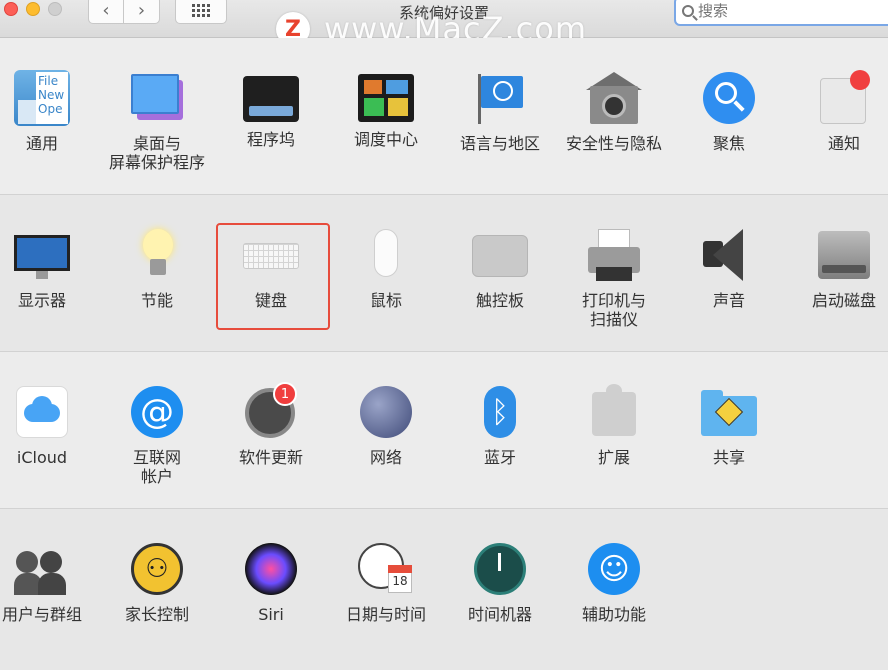 This screenshot has height=670, width=888. Describe the element at coordinates (386, 255) in the screenshot. I see `mouse-icon` at that location.